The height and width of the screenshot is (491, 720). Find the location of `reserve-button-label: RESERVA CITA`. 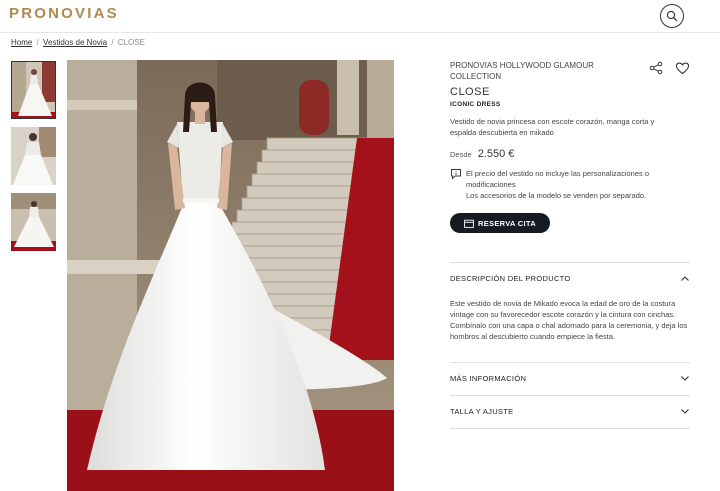

reserve-button-label: RESERVA CITA is located at coordinates (507, 223).